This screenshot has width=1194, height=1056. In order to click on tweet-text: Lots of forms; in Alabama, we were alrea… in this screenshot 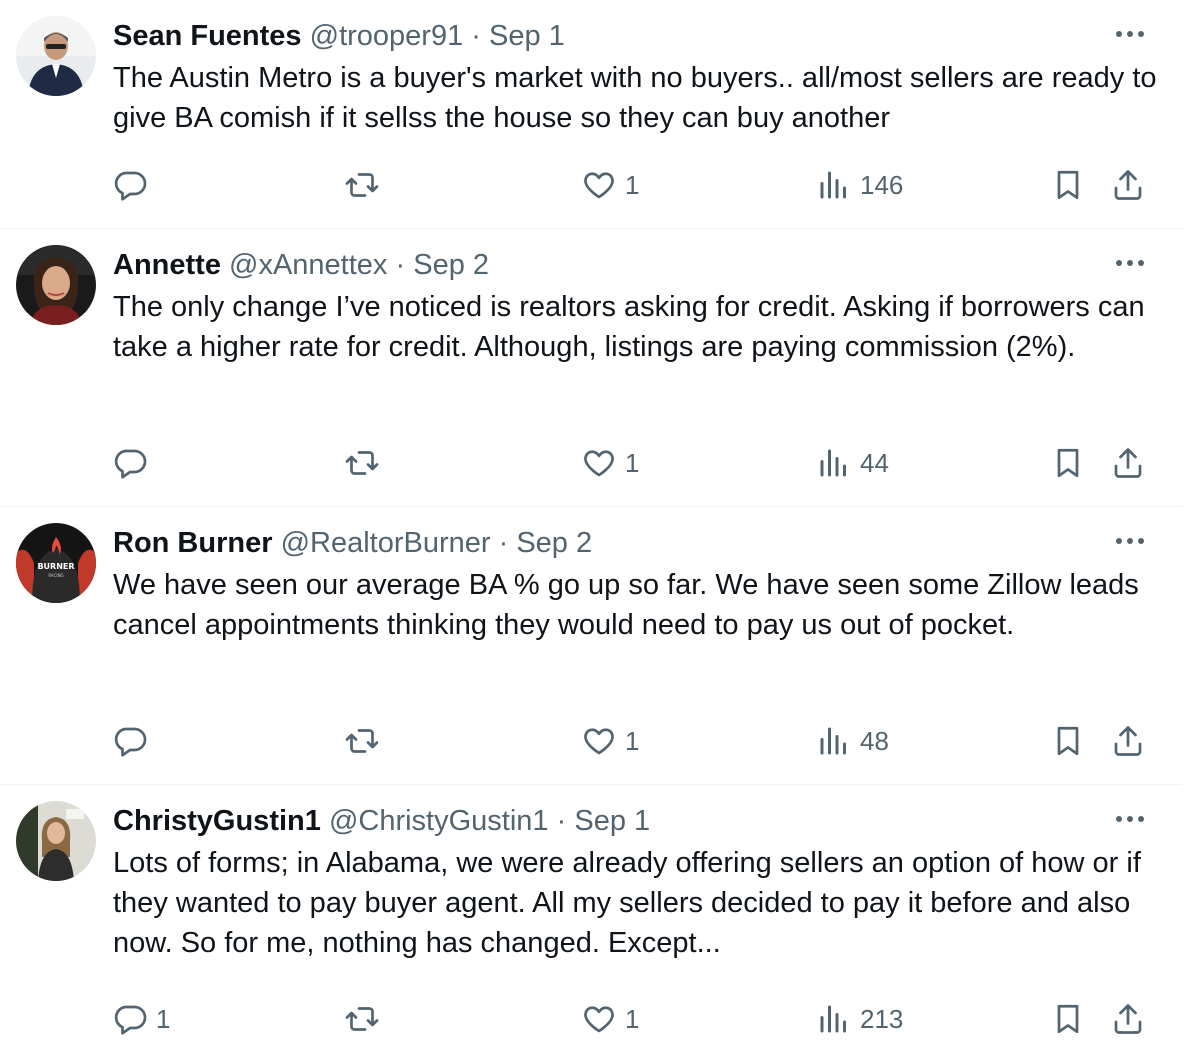, I will do `click(627, 903)`.